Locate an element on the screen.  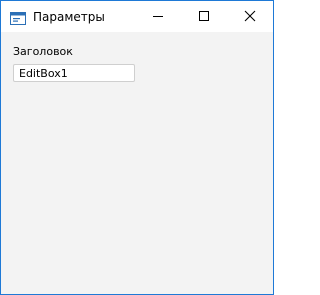
edit-box is located at coordinates (74, 73).